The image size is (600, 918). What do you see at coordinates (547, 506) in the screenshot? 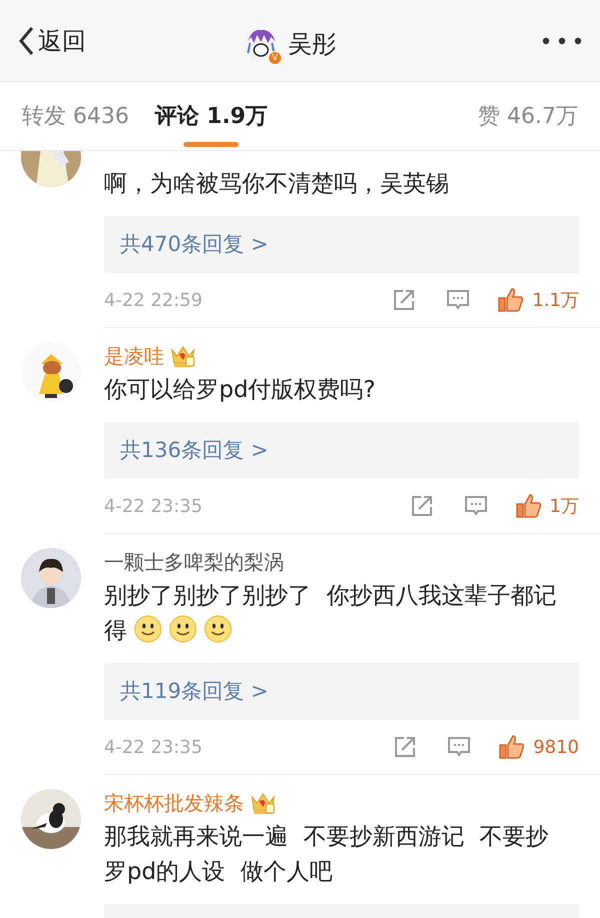
I see `like-button: 1万` at bounding box center [547, 506].